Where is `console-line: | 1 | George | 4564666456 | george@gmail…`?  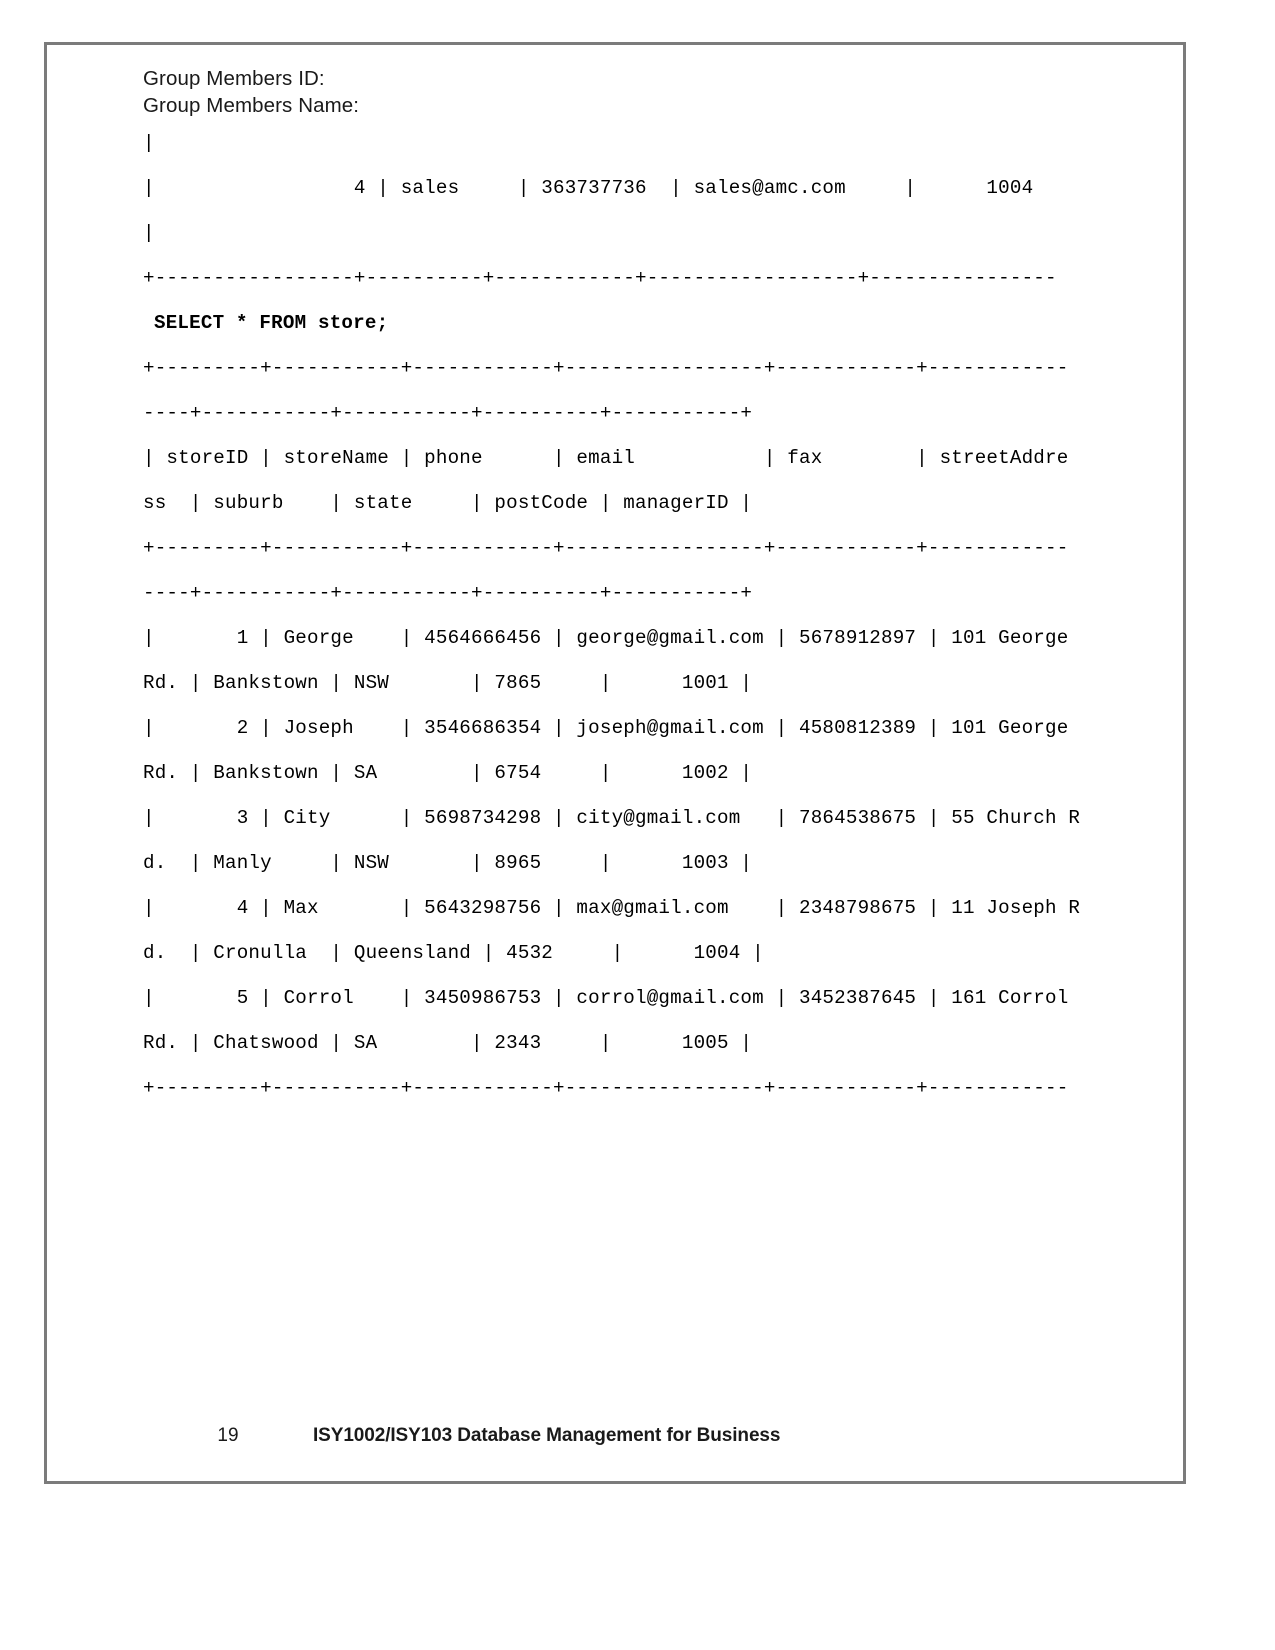
console-line: | 1 | George | 4564666456 | george@gmail… is located at coordinates (606, 638).